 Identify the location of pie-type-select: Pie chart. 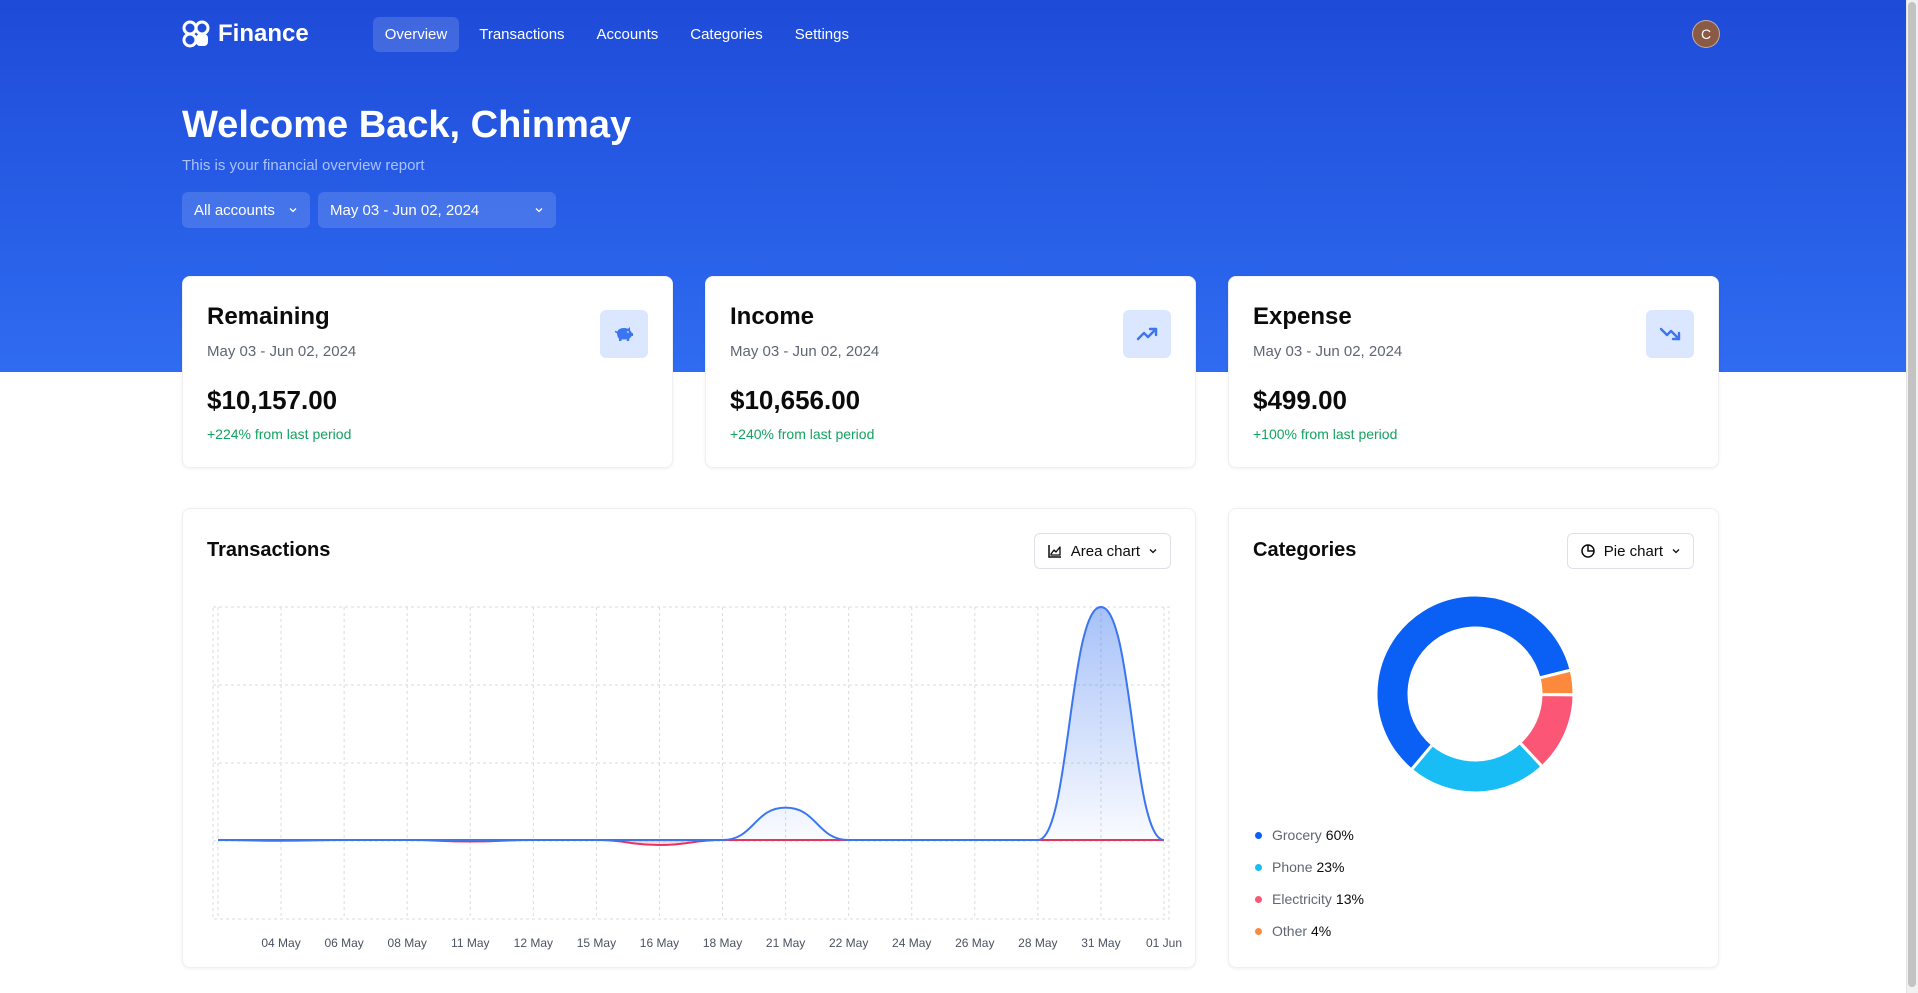
(1630, 551).